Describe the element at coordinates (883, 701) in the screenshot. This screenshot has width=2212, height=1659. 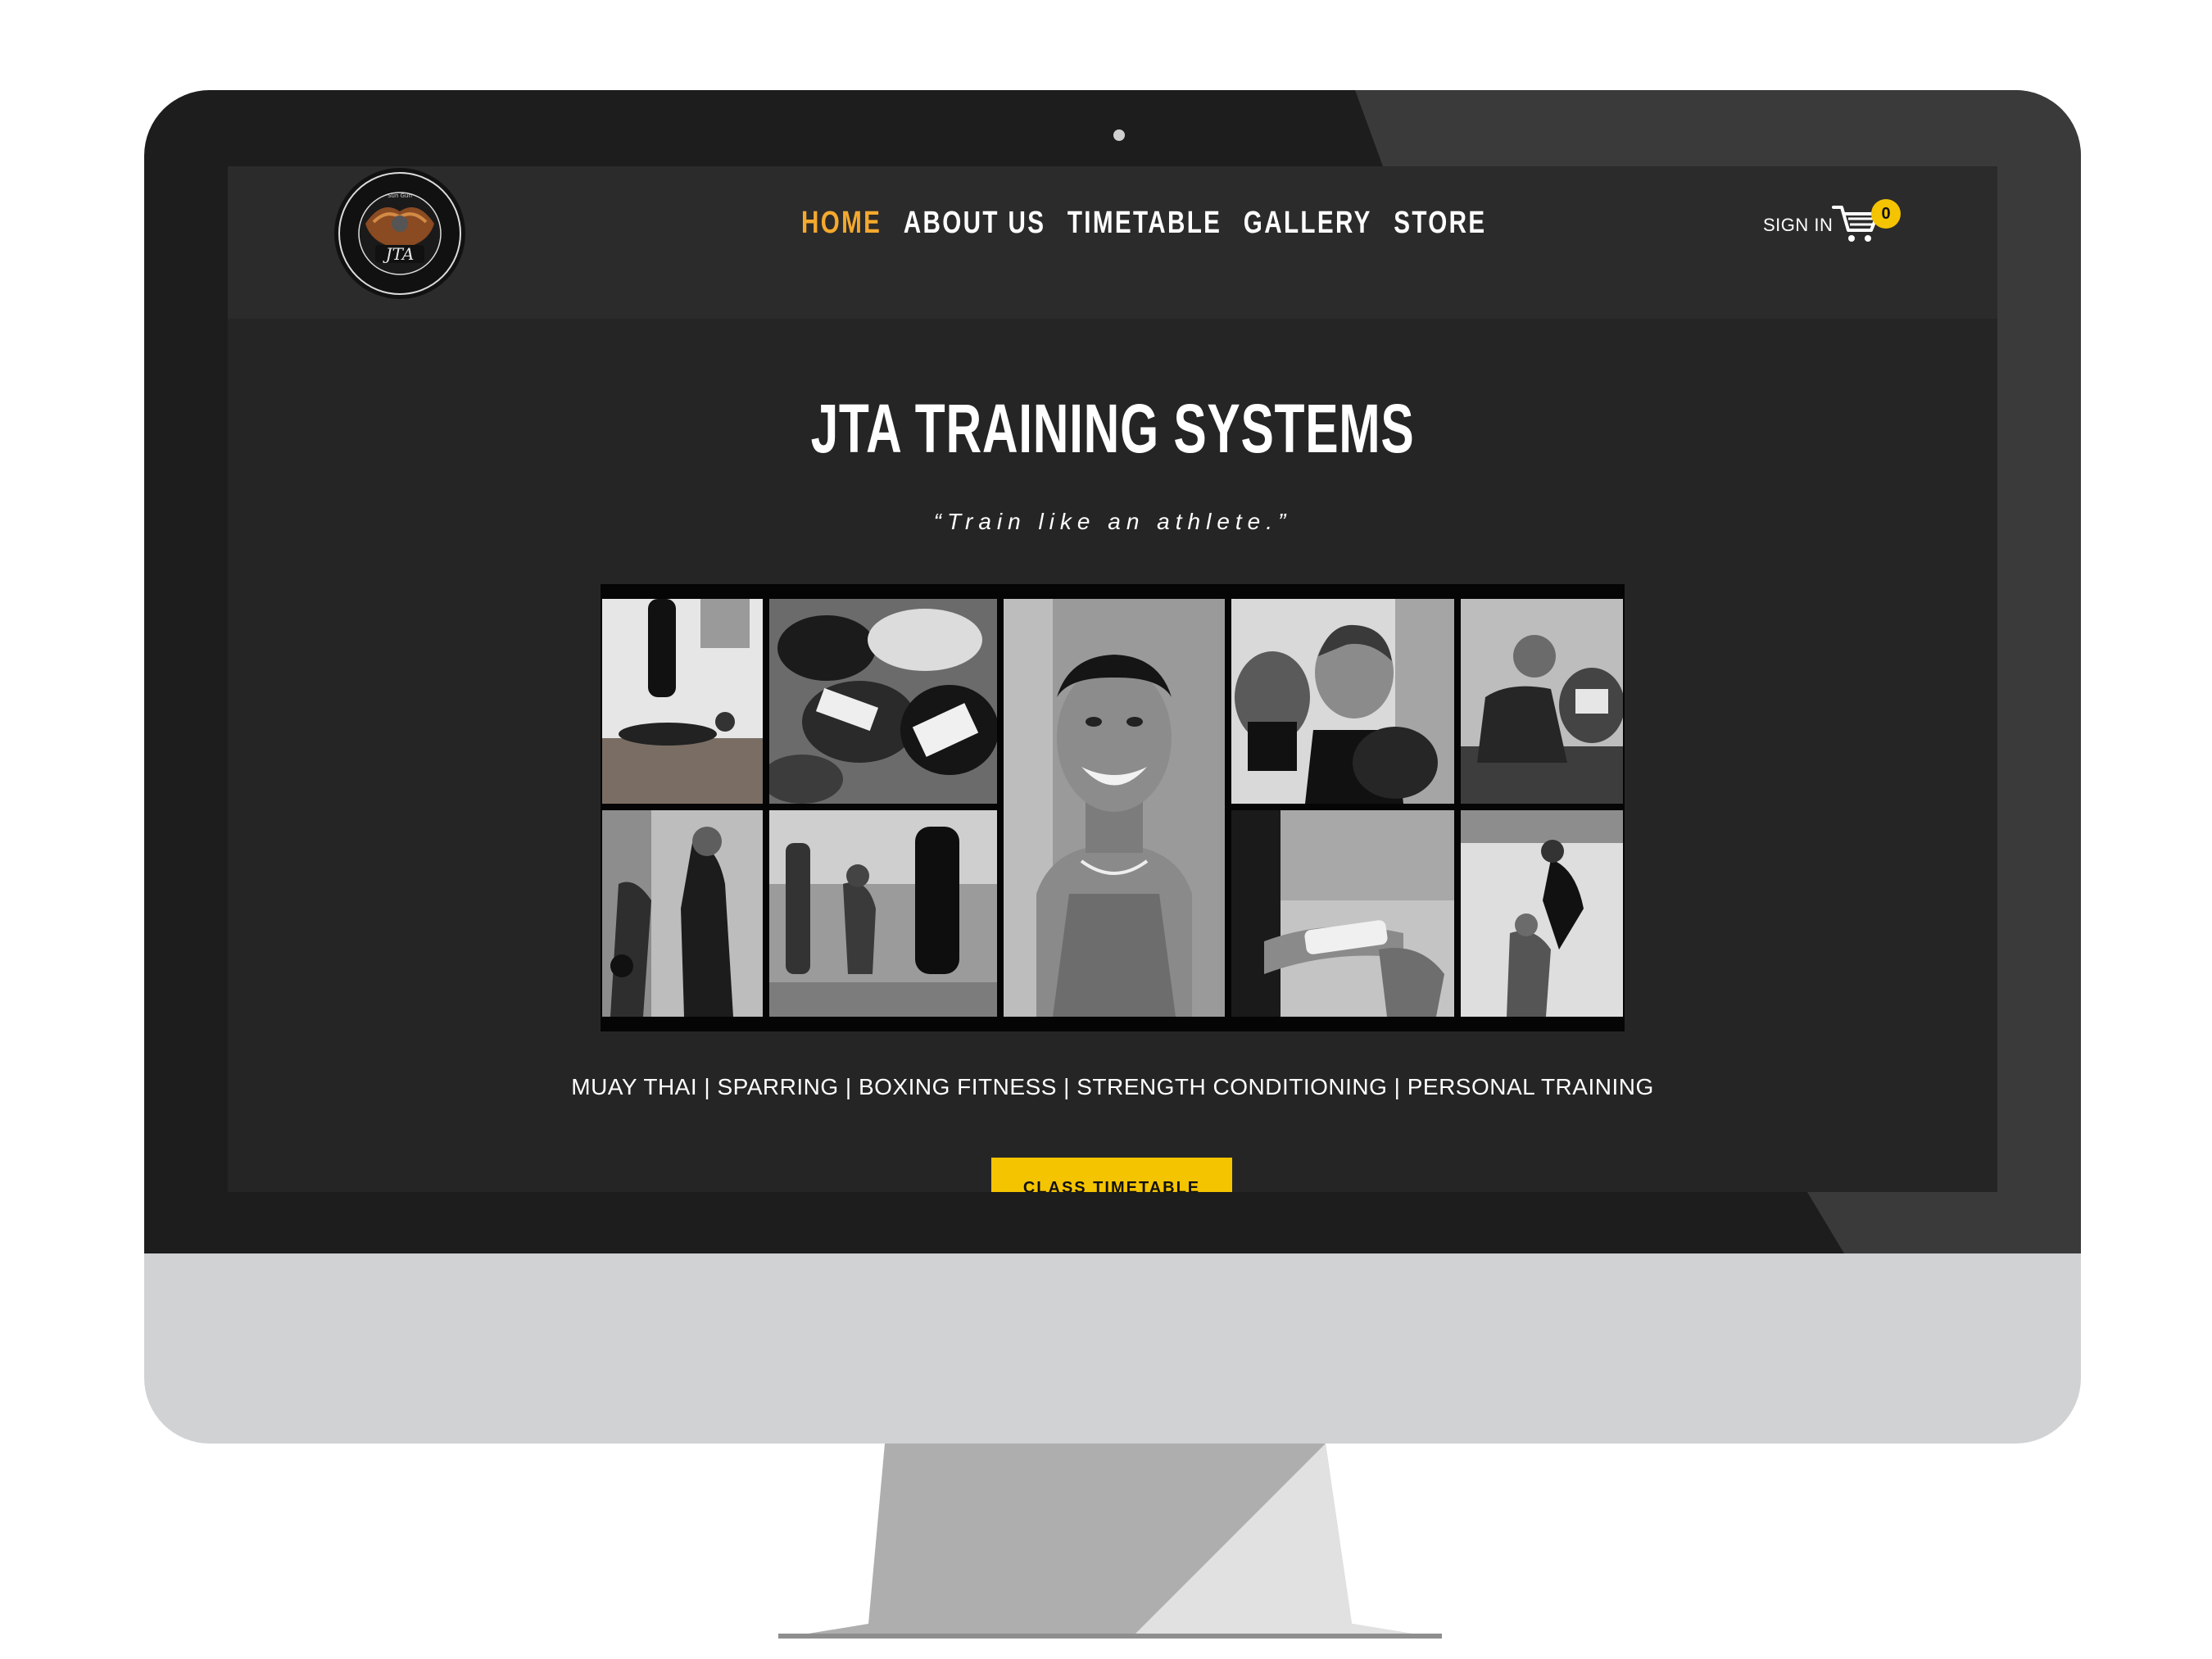
I see `boxing-gloves-pile-photo` at that location.